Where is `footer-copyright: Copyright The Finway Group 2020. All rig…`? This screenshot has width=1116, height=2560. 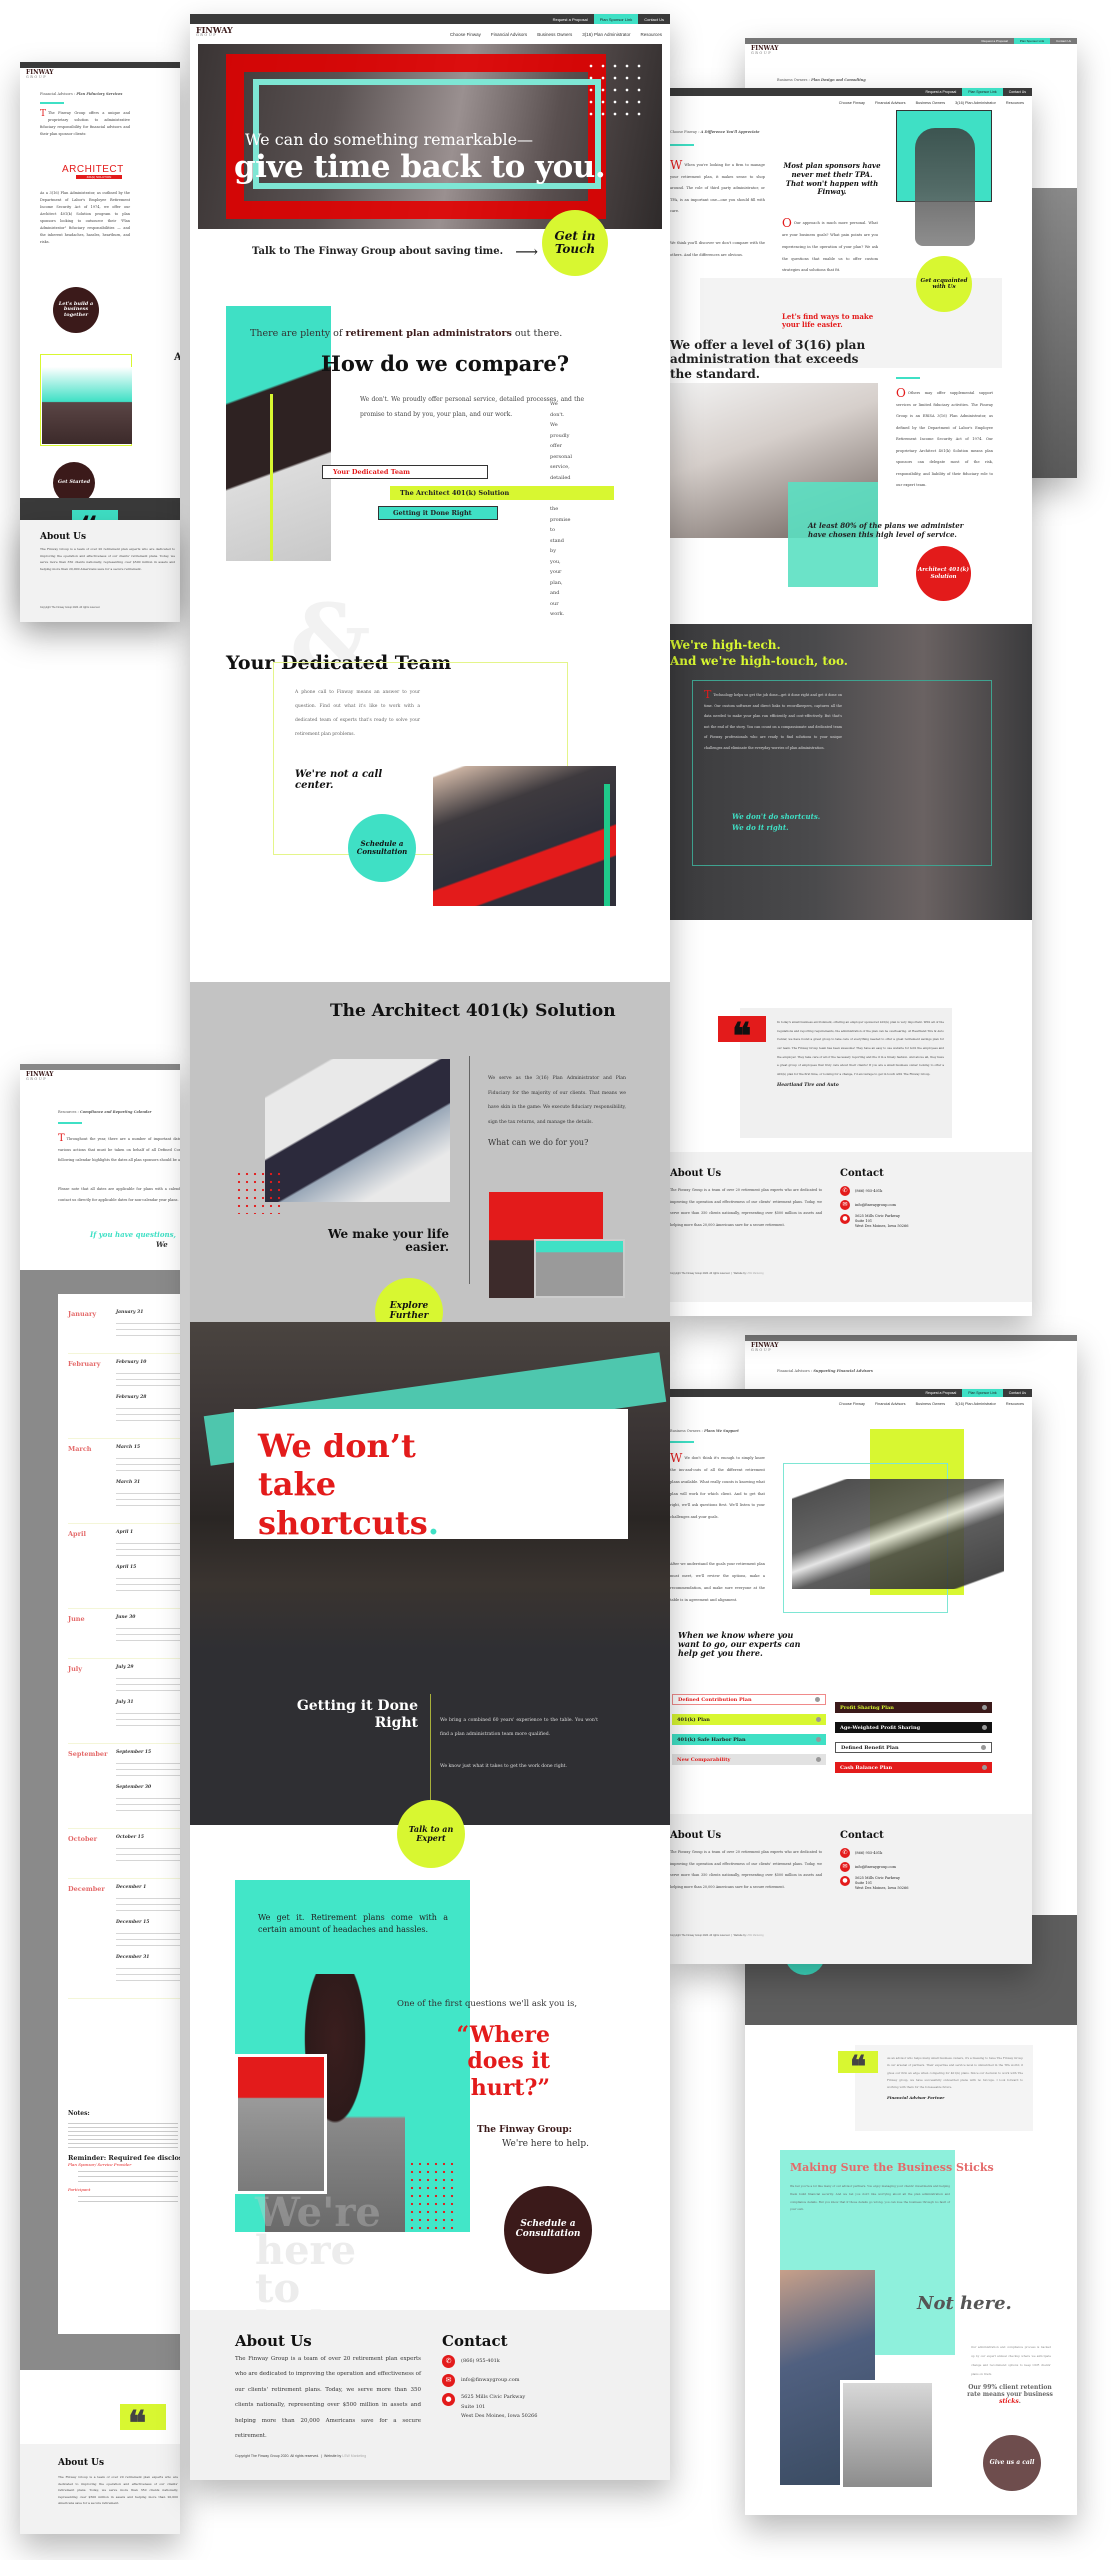 footer-copyright: Copyright The Finway Group 2020. All rig… is located at coordinates (70, 607).